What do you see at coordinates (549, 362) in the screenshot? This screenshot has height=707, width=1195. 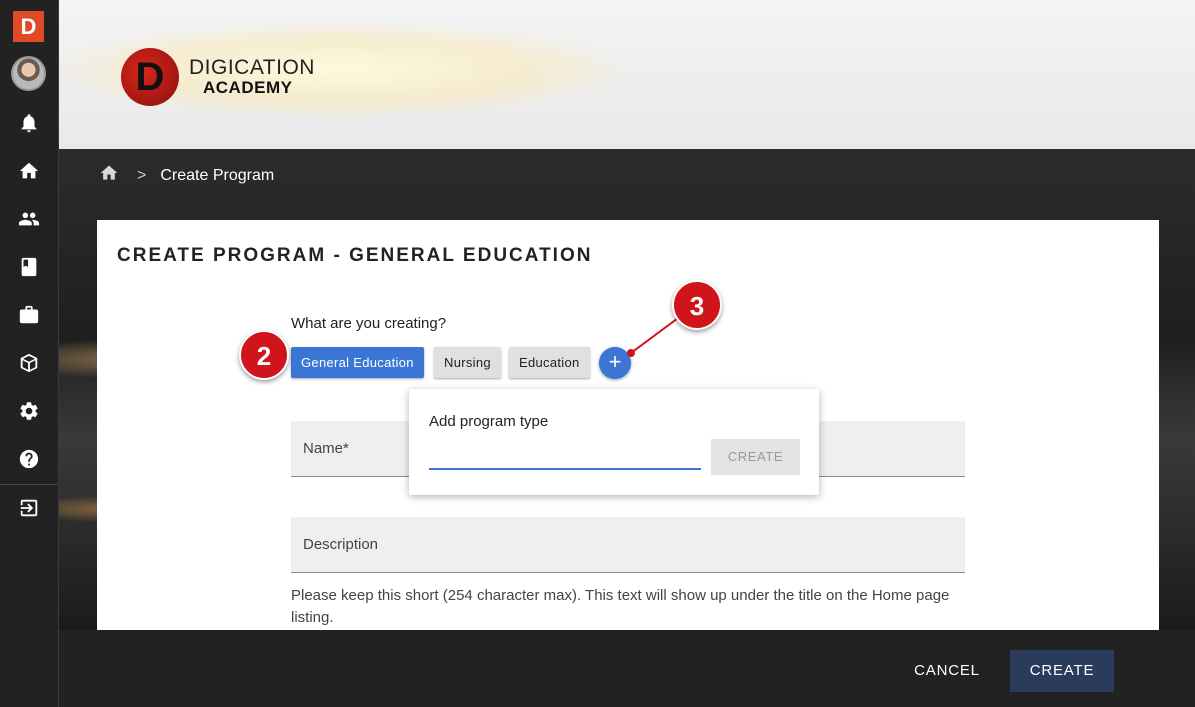 I see `chip-education: Education` at bounding box center [549, 362].